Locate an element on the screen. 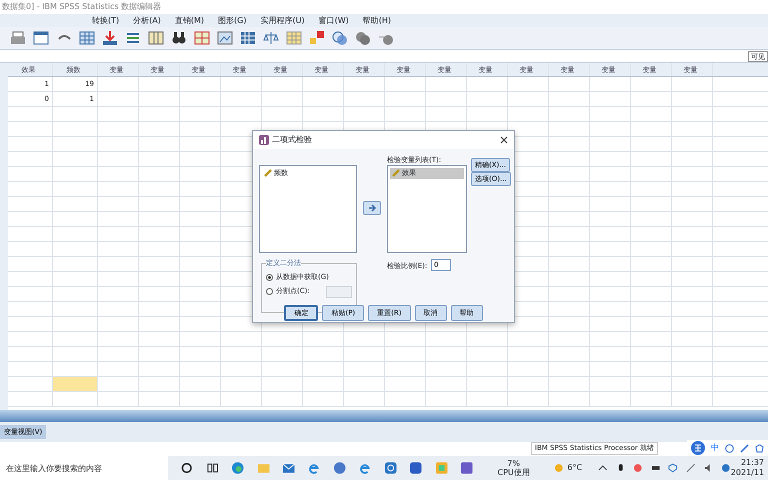 This screenshot has width=768, height=480. move-arrow-button is located at coordinates (372, 208).